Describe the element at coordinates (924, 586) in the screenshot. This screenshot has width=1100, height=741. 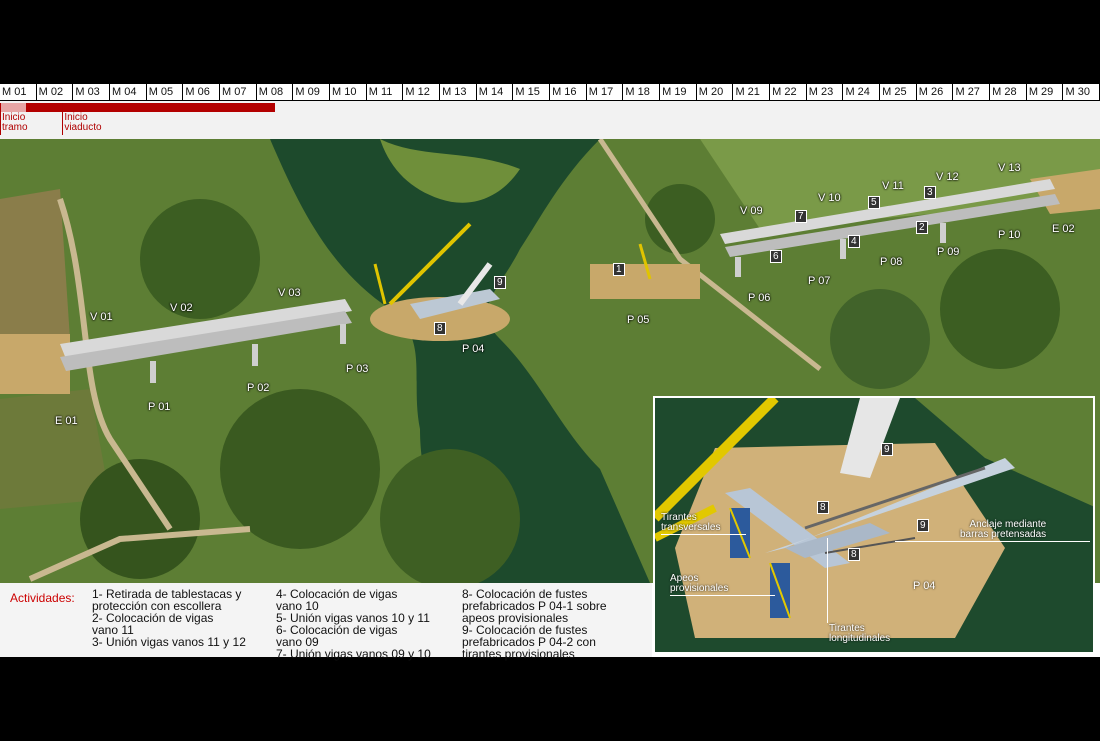
I see `inset-pier-label-p04: P 04` at that location.